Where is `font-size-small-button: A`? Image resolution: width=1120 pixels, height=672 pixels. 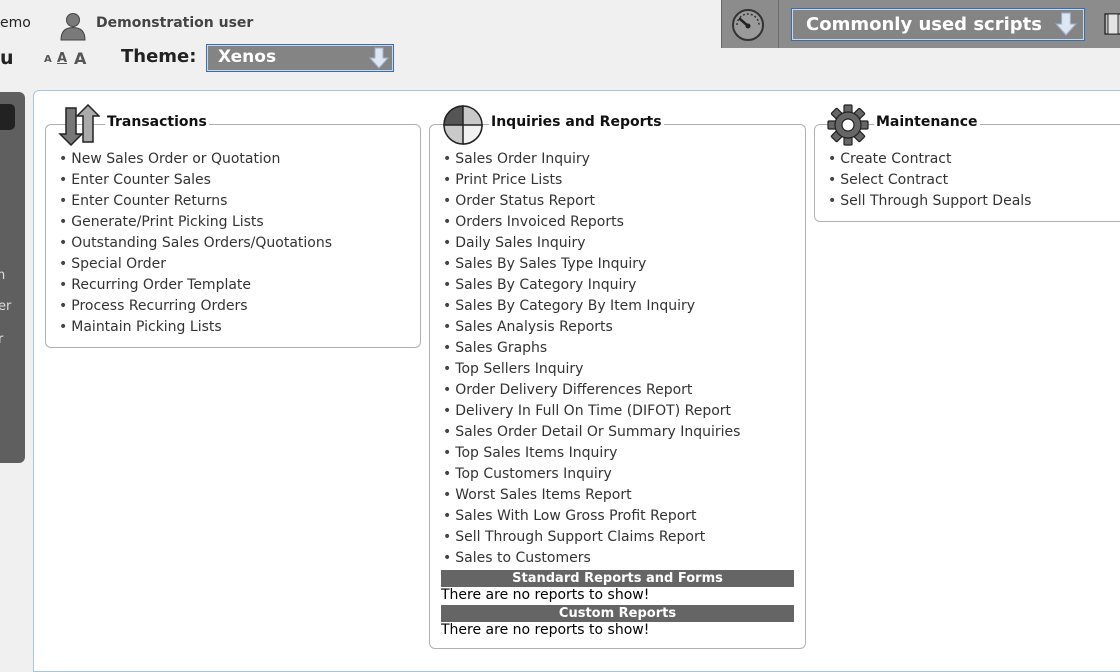 font-size-small-button: A is located at coordinates (48, 59).